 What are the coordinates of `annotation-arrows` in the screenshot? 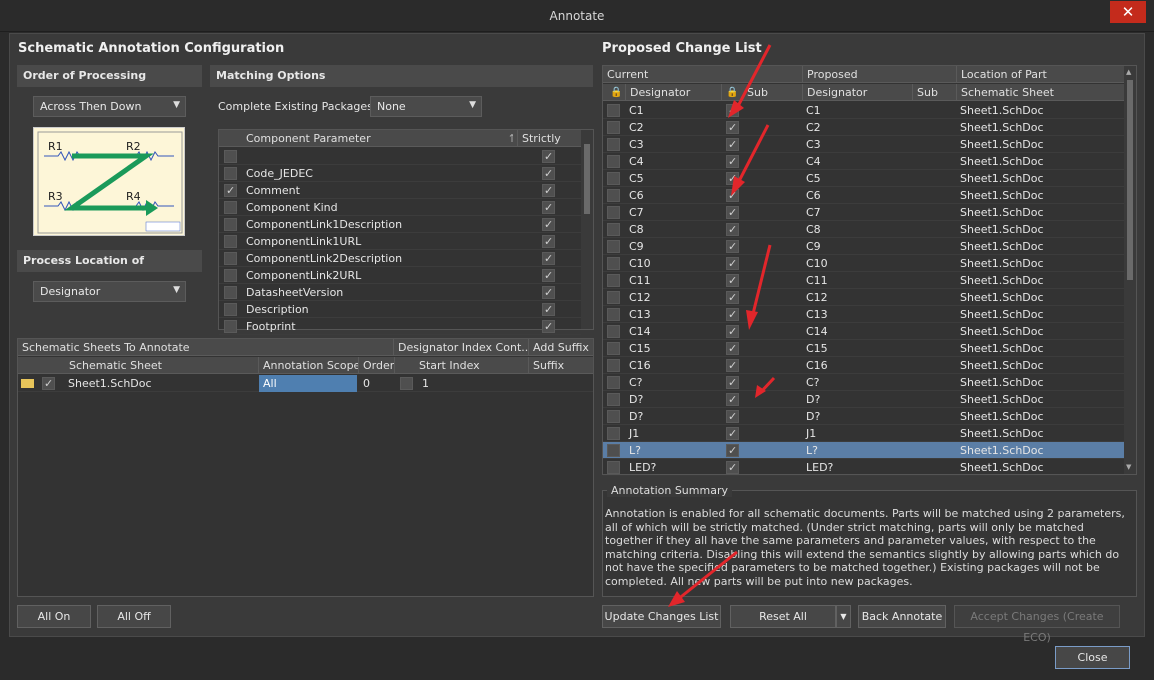 It's located at (722, 325).